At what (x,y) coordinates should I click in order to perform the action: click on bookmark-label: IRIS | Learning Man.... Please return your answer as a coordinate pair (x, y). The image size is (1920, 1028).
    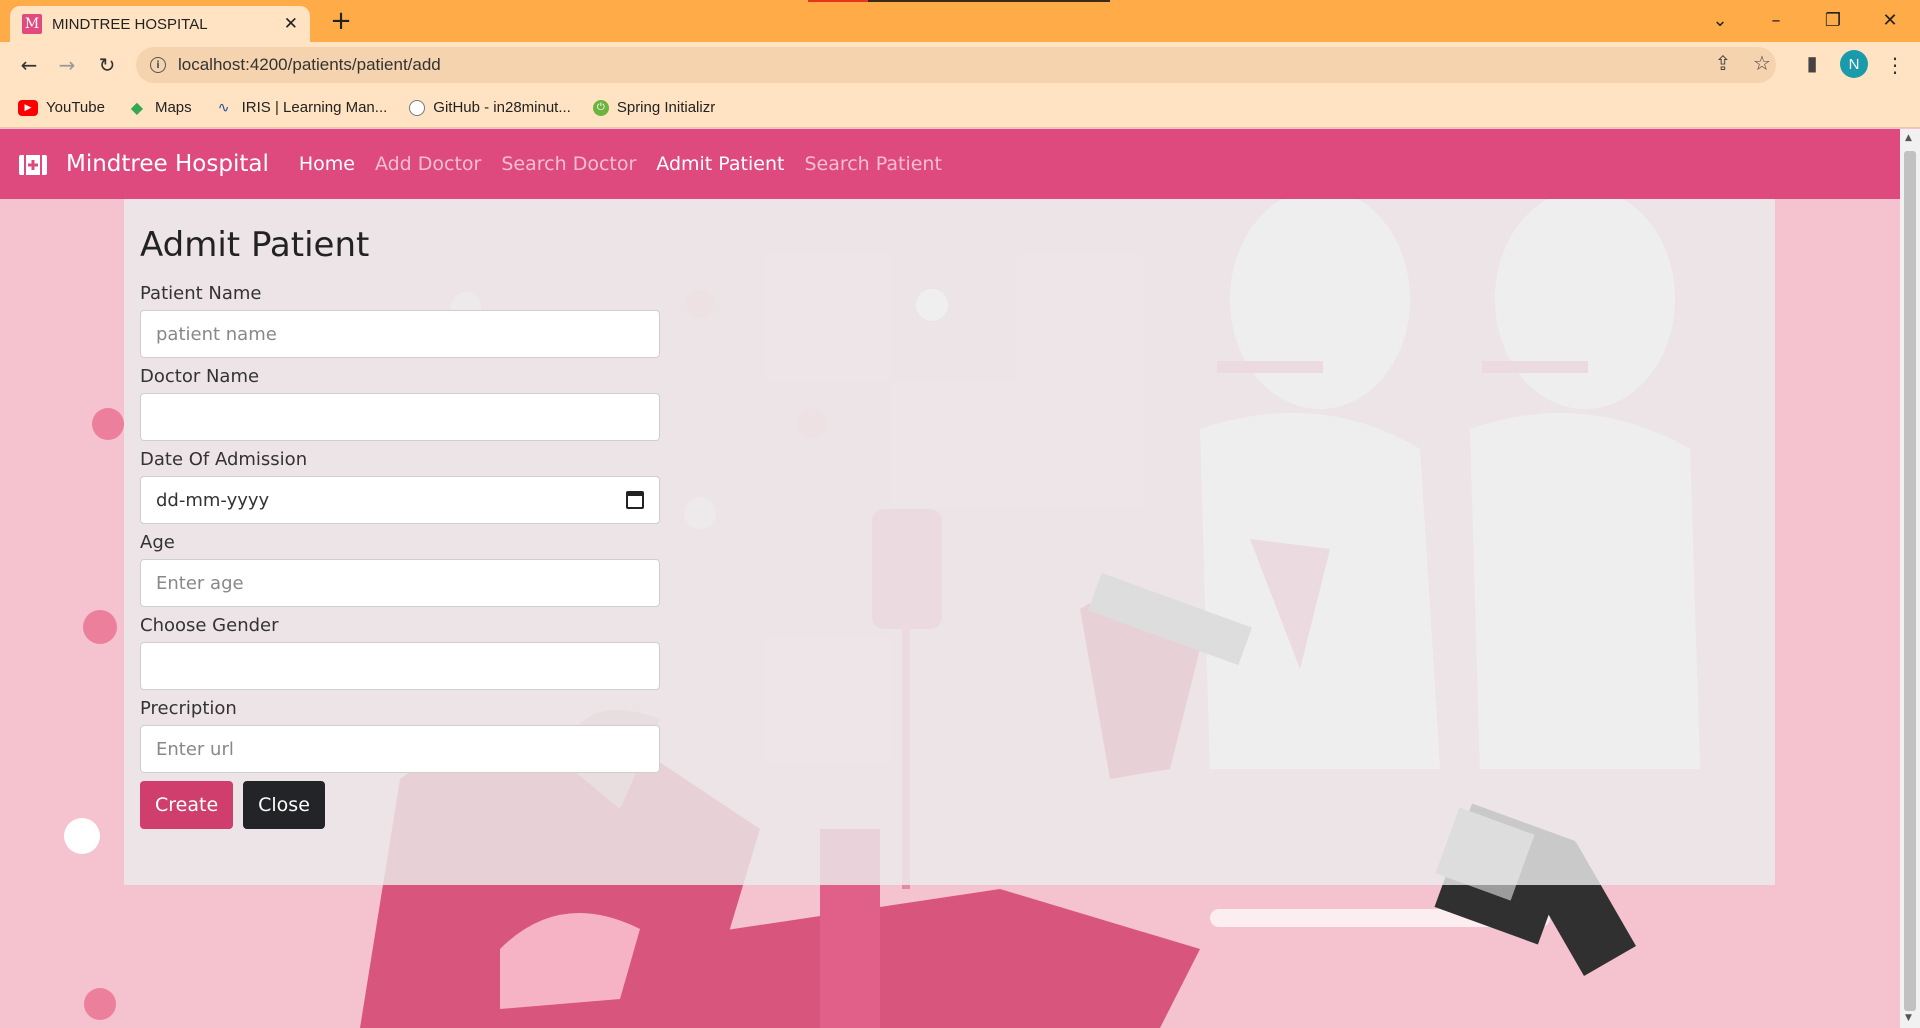
    Looking at the image, I should click on (314, 107).